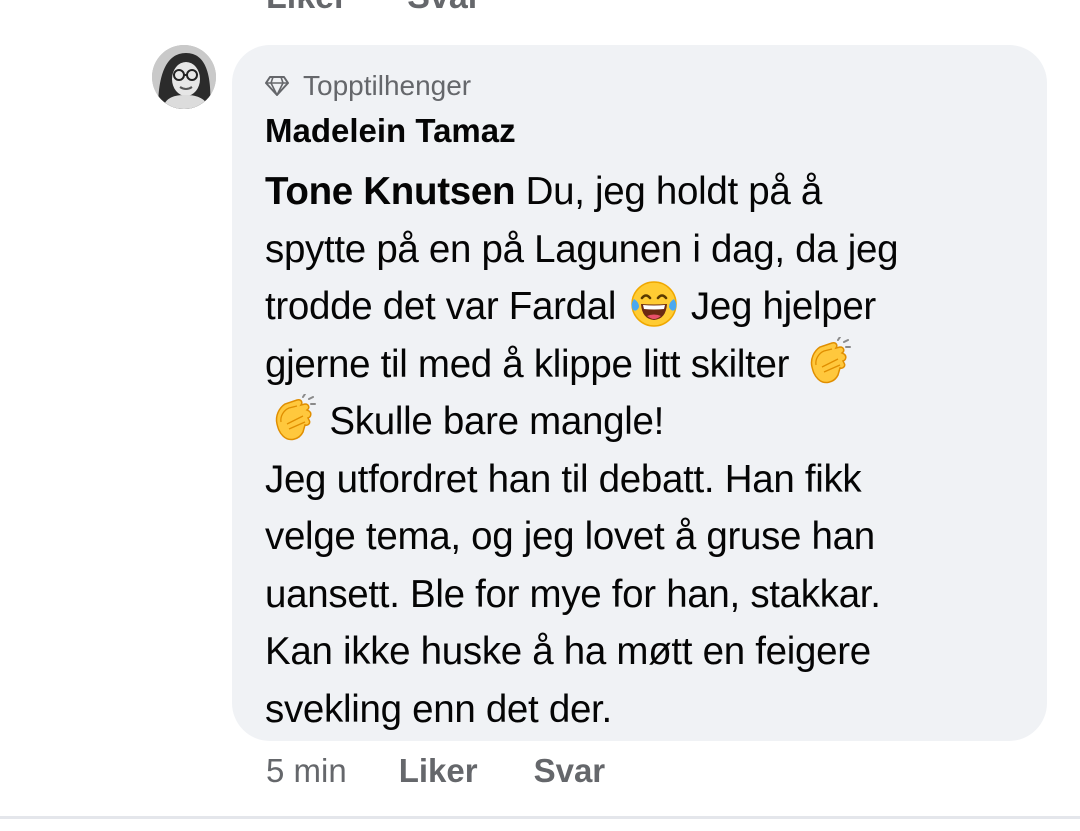 The height and width of the screenshot is (831, 1080). I want to click on previous-reply-button: Svar, so click(444, 8).